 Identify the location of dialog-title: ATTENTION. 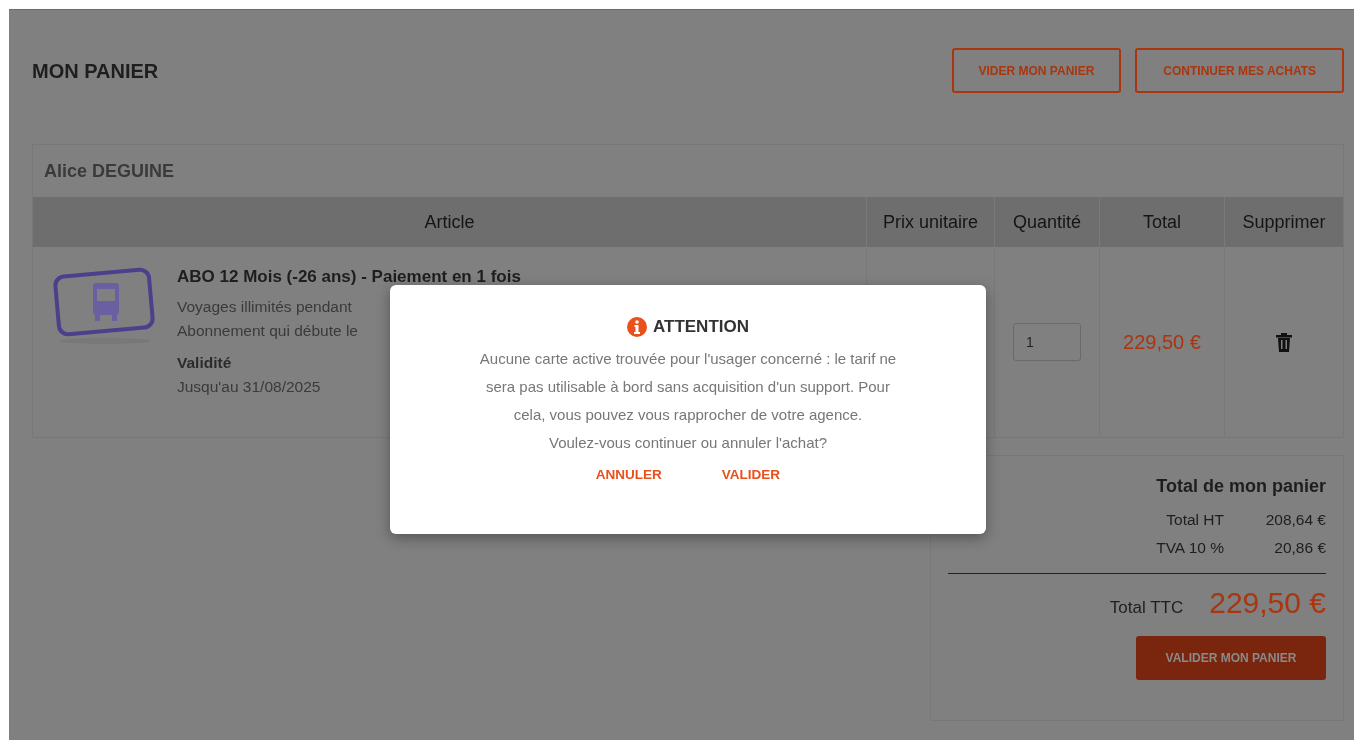
(701, 327).